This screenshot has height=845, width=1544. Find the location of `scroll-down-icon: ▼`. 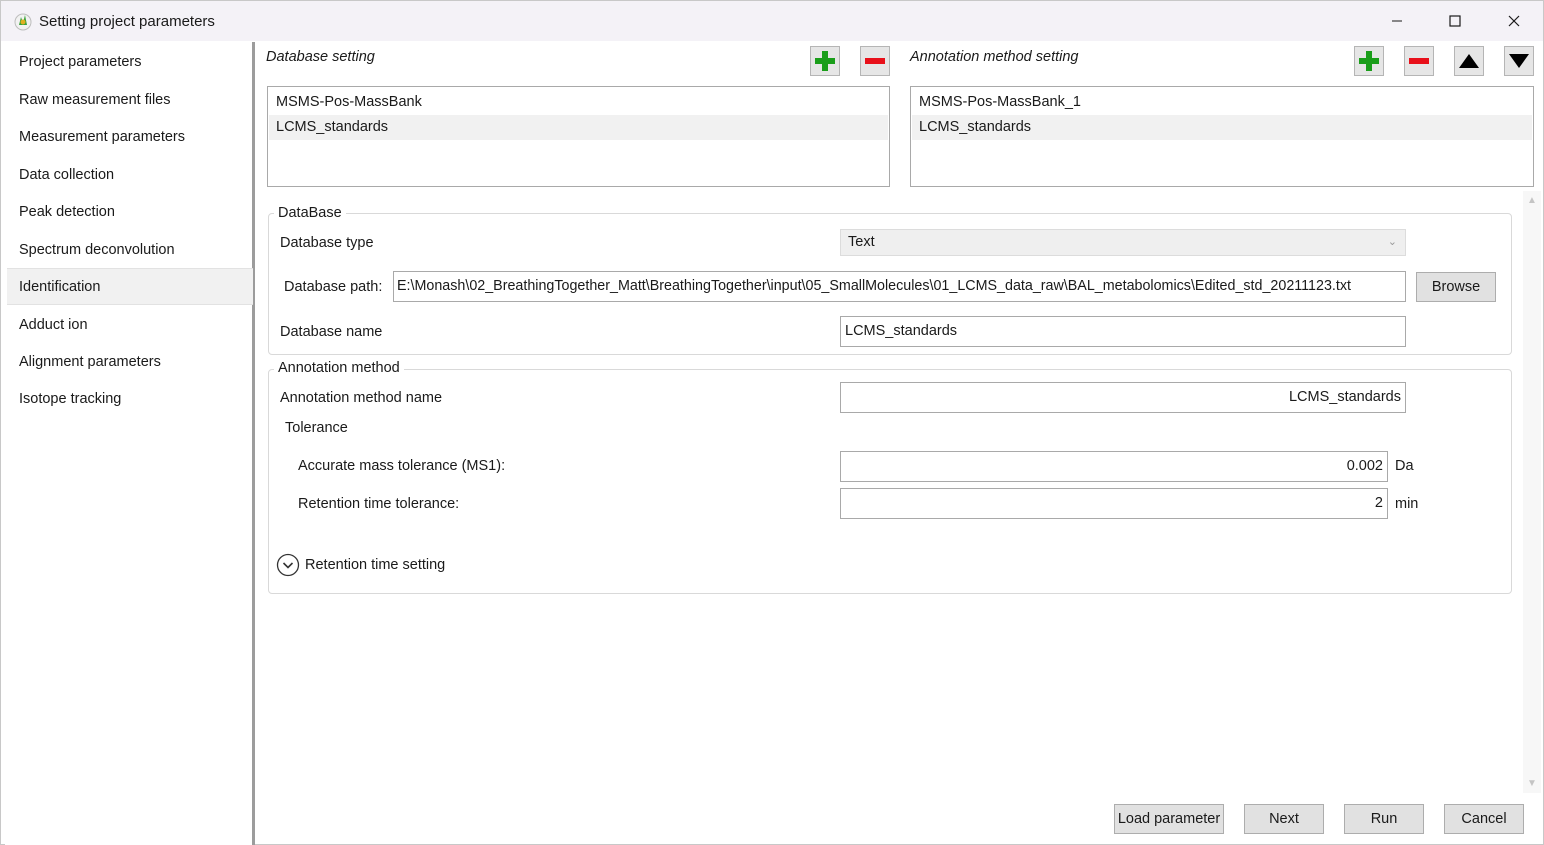

scroll-down-icon: ▼ is located at coordinates (1532, 783).